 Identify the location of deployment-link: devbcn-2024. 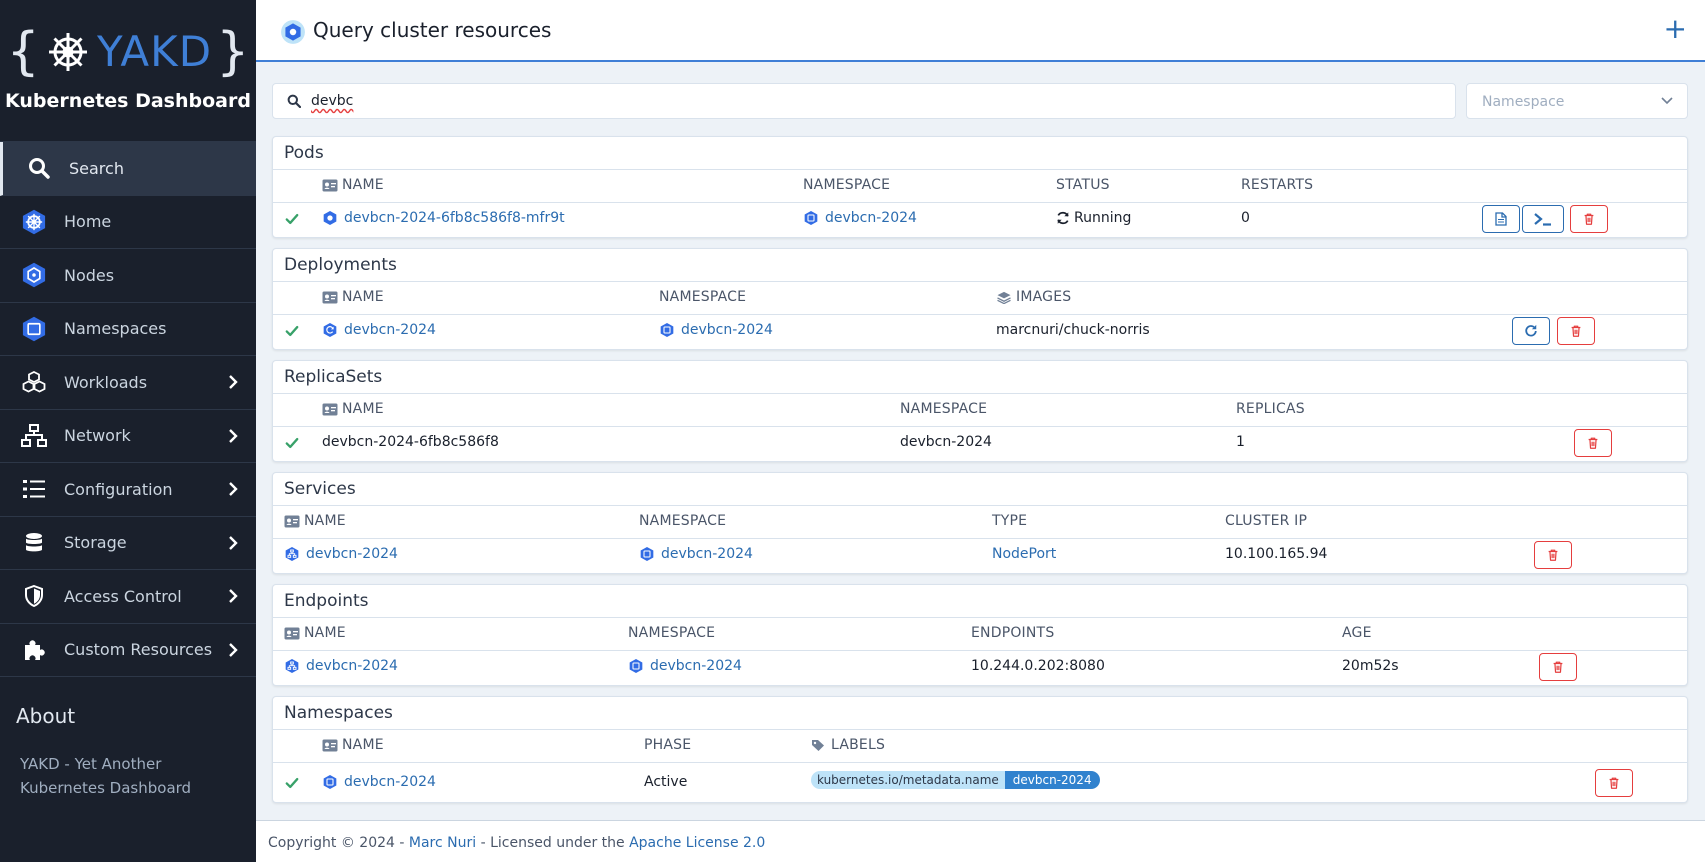
(390, 330).